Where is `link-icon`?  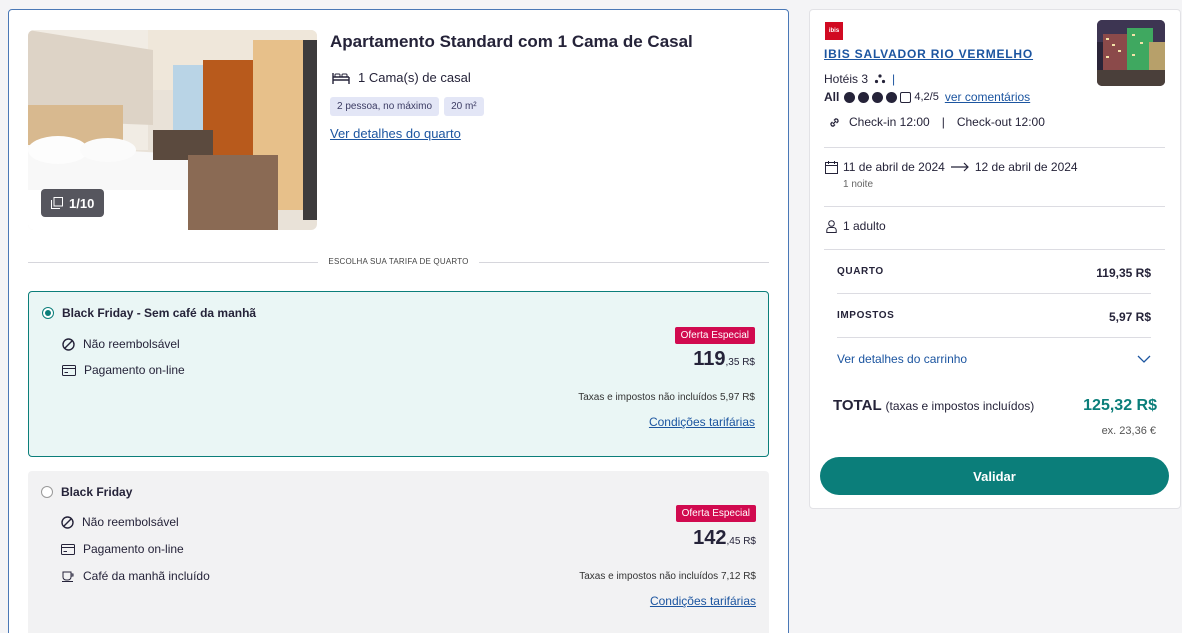 link-icon is located at coordinates (834, 122).